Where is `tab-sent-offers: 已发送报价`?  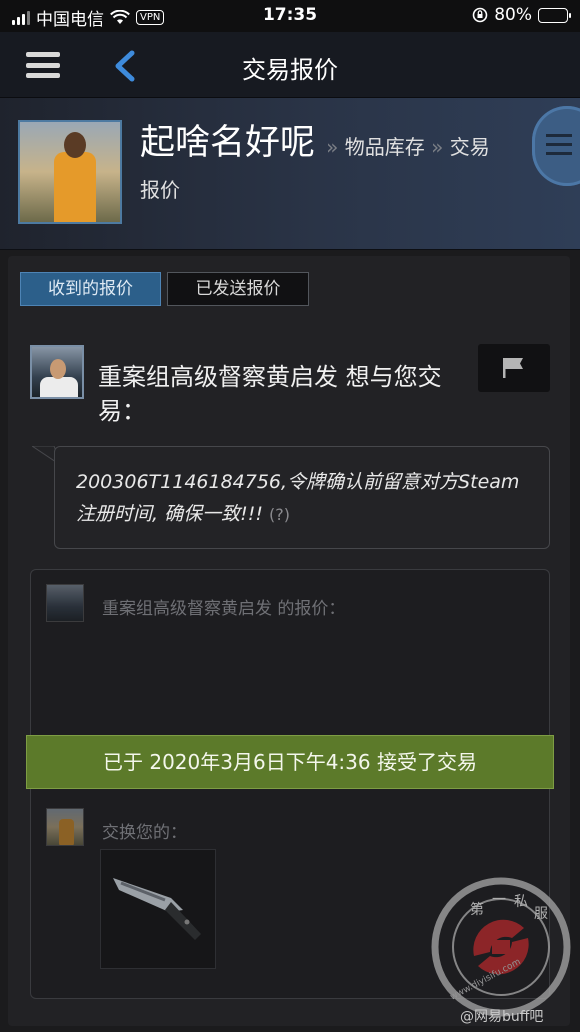 tab-sent-offers: 已发送报价 is located at coordinates (238, 289).